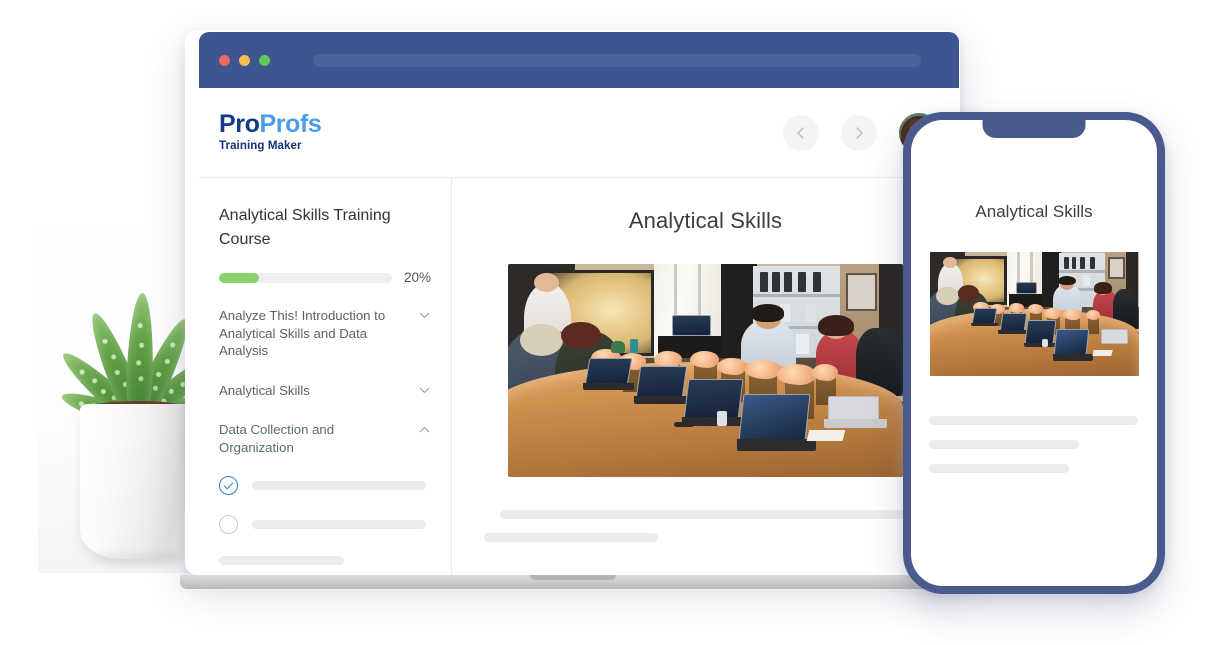  What do you see at coordinates (617, 60) in the screenshot?
I see `address-bar` at bounding box center [617, 60].